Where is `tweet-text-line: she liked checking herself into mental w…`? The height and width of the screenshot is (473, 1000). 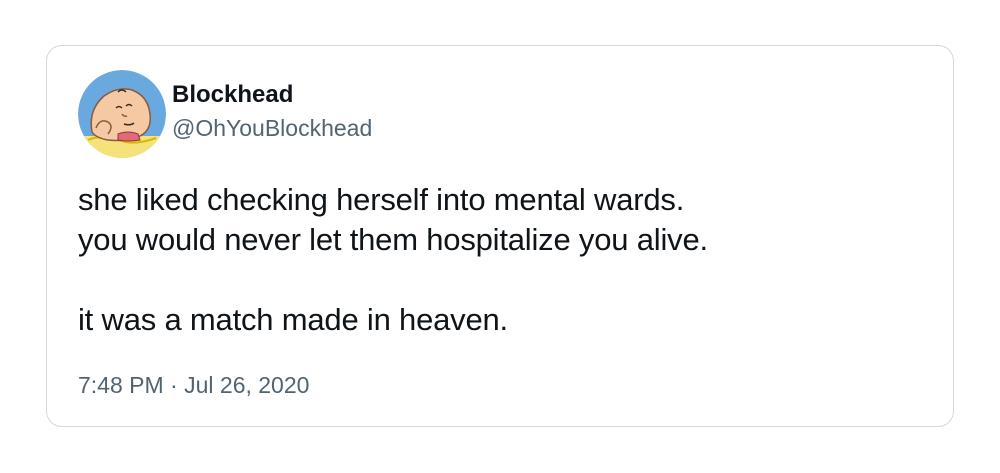
tweet-text-line: she liked checking herself into mental w… is located at coordinates (381, 199).